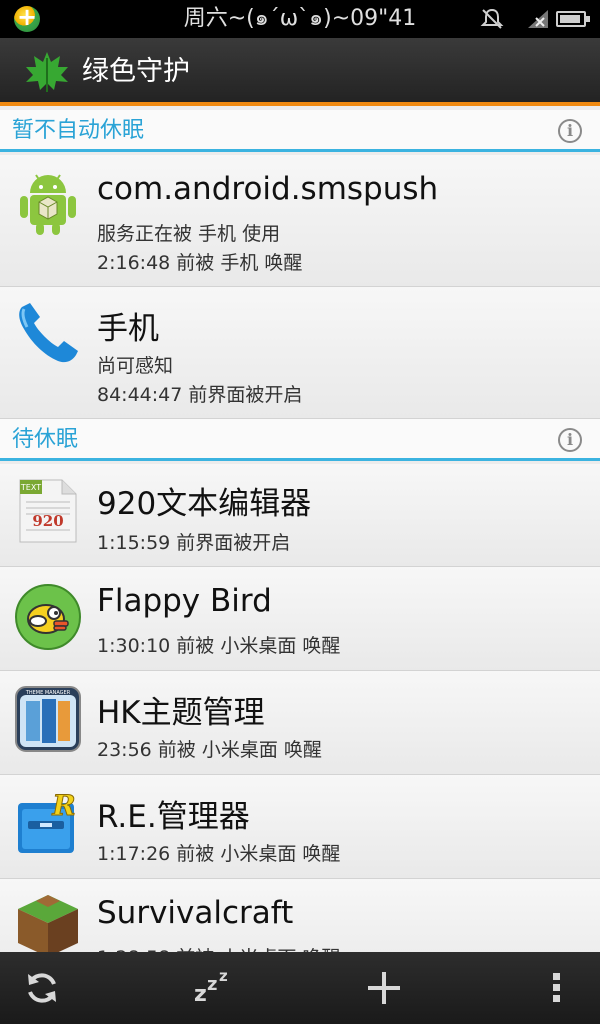  I want to click on section-title: 待休眠, so click(45, 439).